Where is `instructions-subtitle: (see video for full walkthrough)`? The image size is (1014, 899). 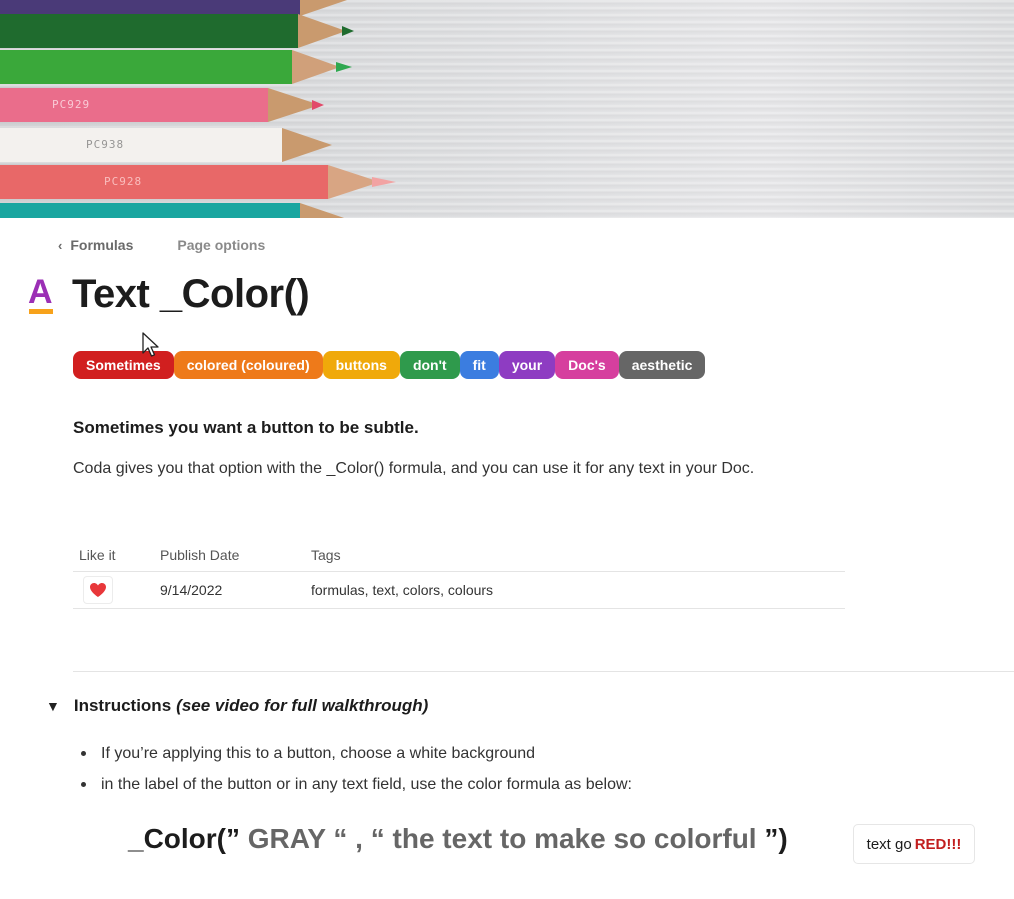 instructions-subtitle: (see video for full walkthrough) is located at coordinates (302, 705).